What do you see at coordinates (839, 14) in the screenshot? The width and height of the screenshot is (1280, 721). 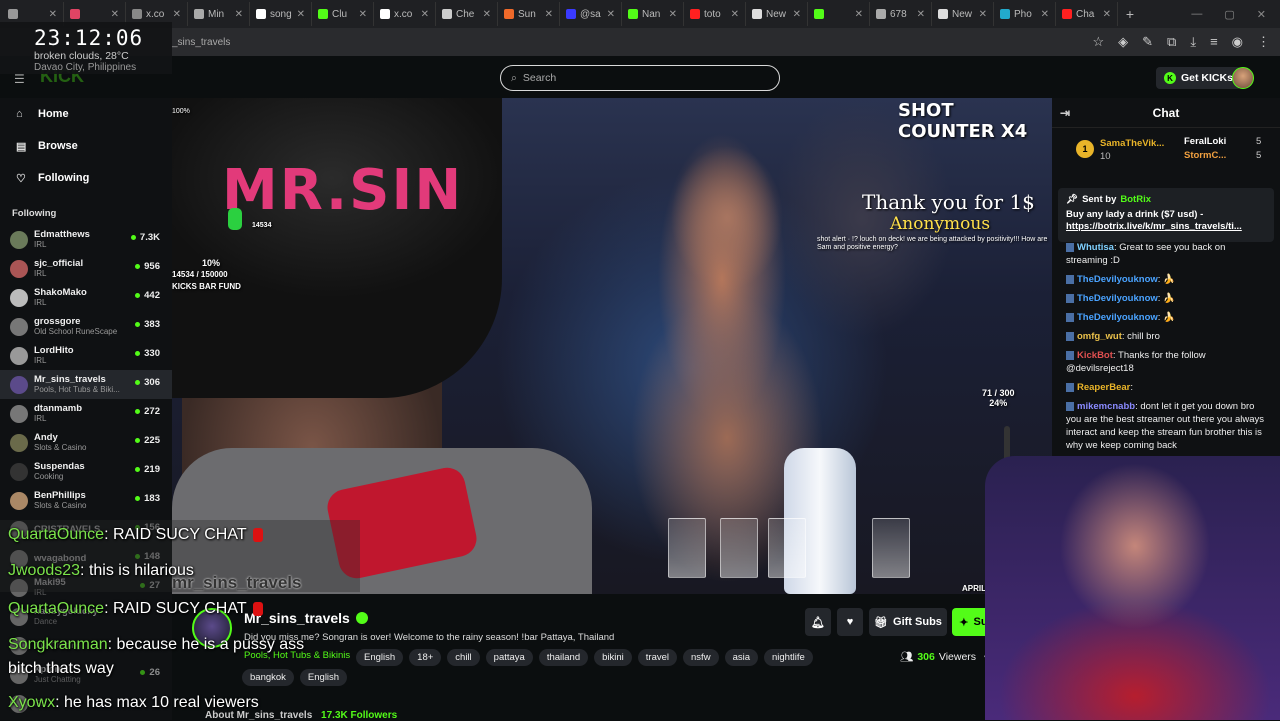 I see `browser-tab: ✕` at bounding box center [839, 14].